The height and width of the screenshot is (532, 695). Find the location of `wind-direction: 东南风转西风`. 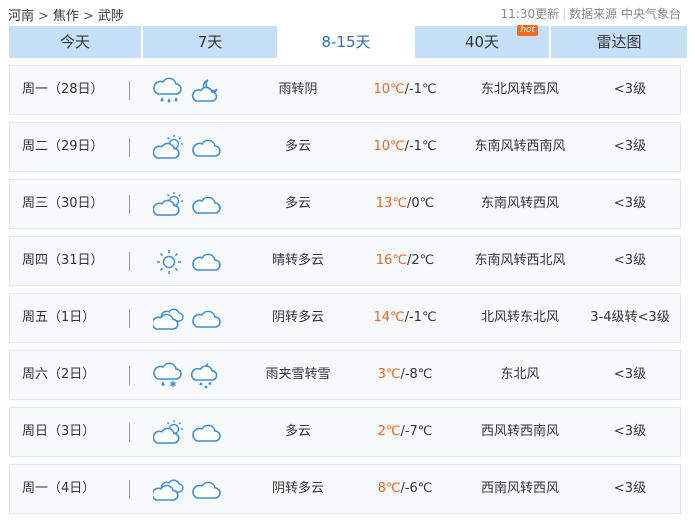

wind-direction: 东南风转西风 is located at coordinates (519, 203).